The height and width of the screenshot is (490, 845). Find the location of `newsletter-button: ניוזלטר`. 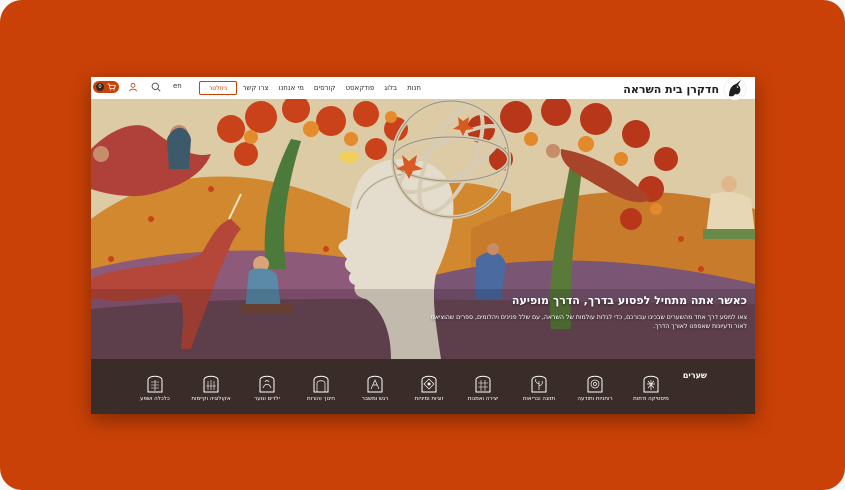

newsletter-button: ניוזלטר is located at coordinates (218, 88).